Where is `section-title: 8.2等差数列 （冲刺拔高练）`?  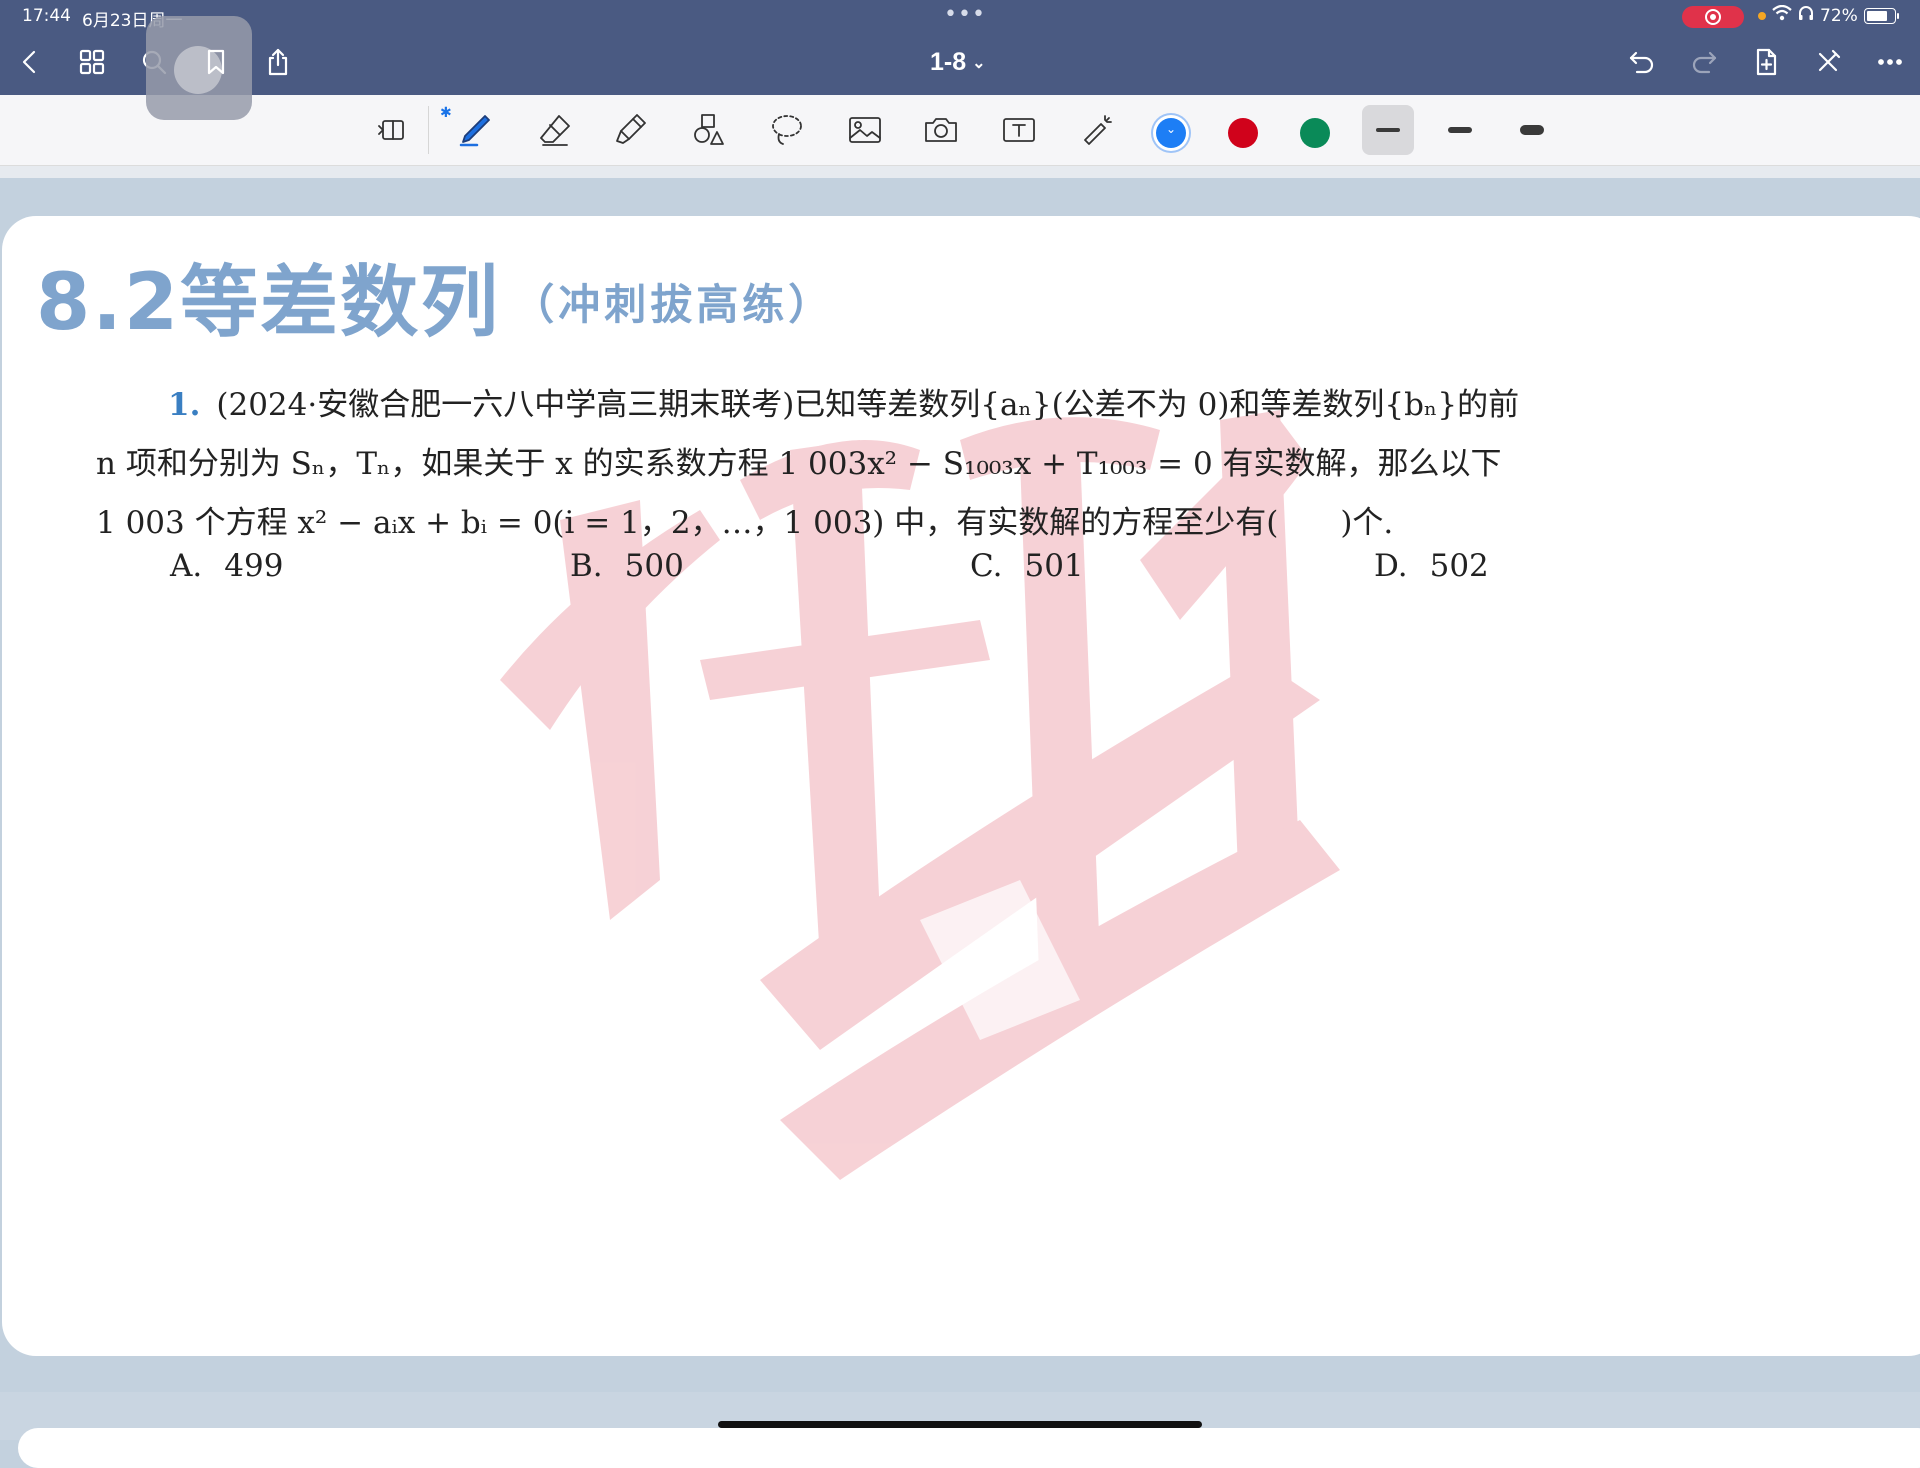
section-title: 8.2等差数列 （冲刺拔高练） is located at coordinates (435, 296).